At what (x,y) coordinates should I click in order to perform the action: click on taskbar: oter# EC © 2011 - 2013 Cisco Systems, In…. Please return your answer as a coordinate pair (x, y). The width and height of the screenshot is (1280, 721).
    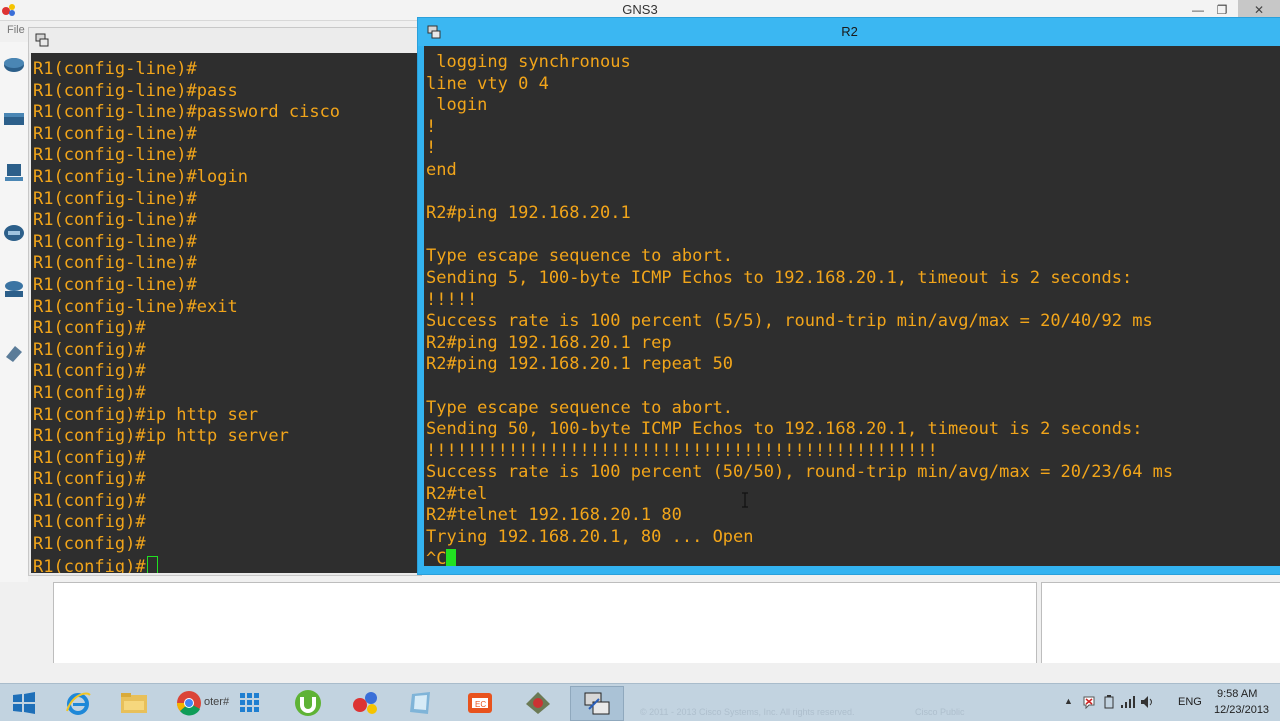
    Looking at the image, I should click on (640, 702).